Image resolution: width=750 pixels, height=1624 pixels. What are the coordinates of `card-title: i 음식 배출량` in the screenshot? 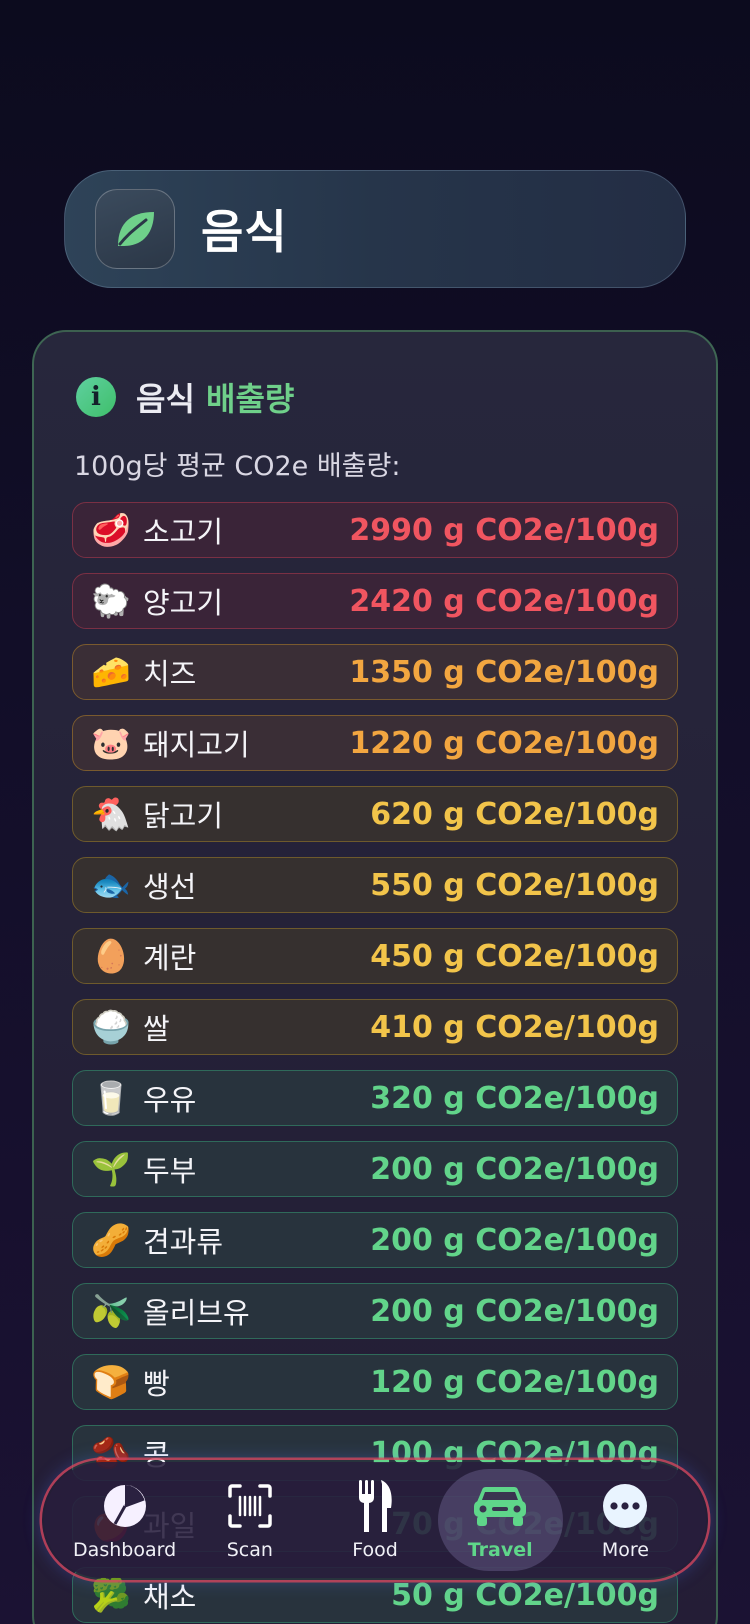 It's located at (185, 397).